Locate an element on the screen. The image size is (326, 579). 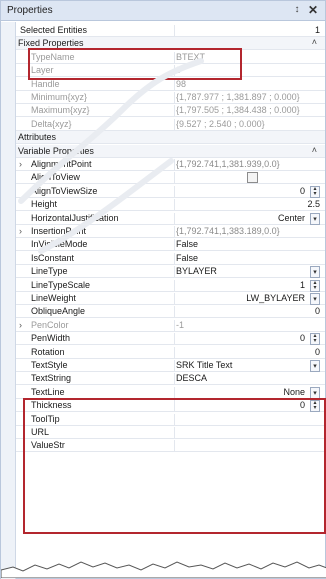
property-row-penwidth: PenWidth 0 ▴ ▾ is located at coordinates (170, 338).